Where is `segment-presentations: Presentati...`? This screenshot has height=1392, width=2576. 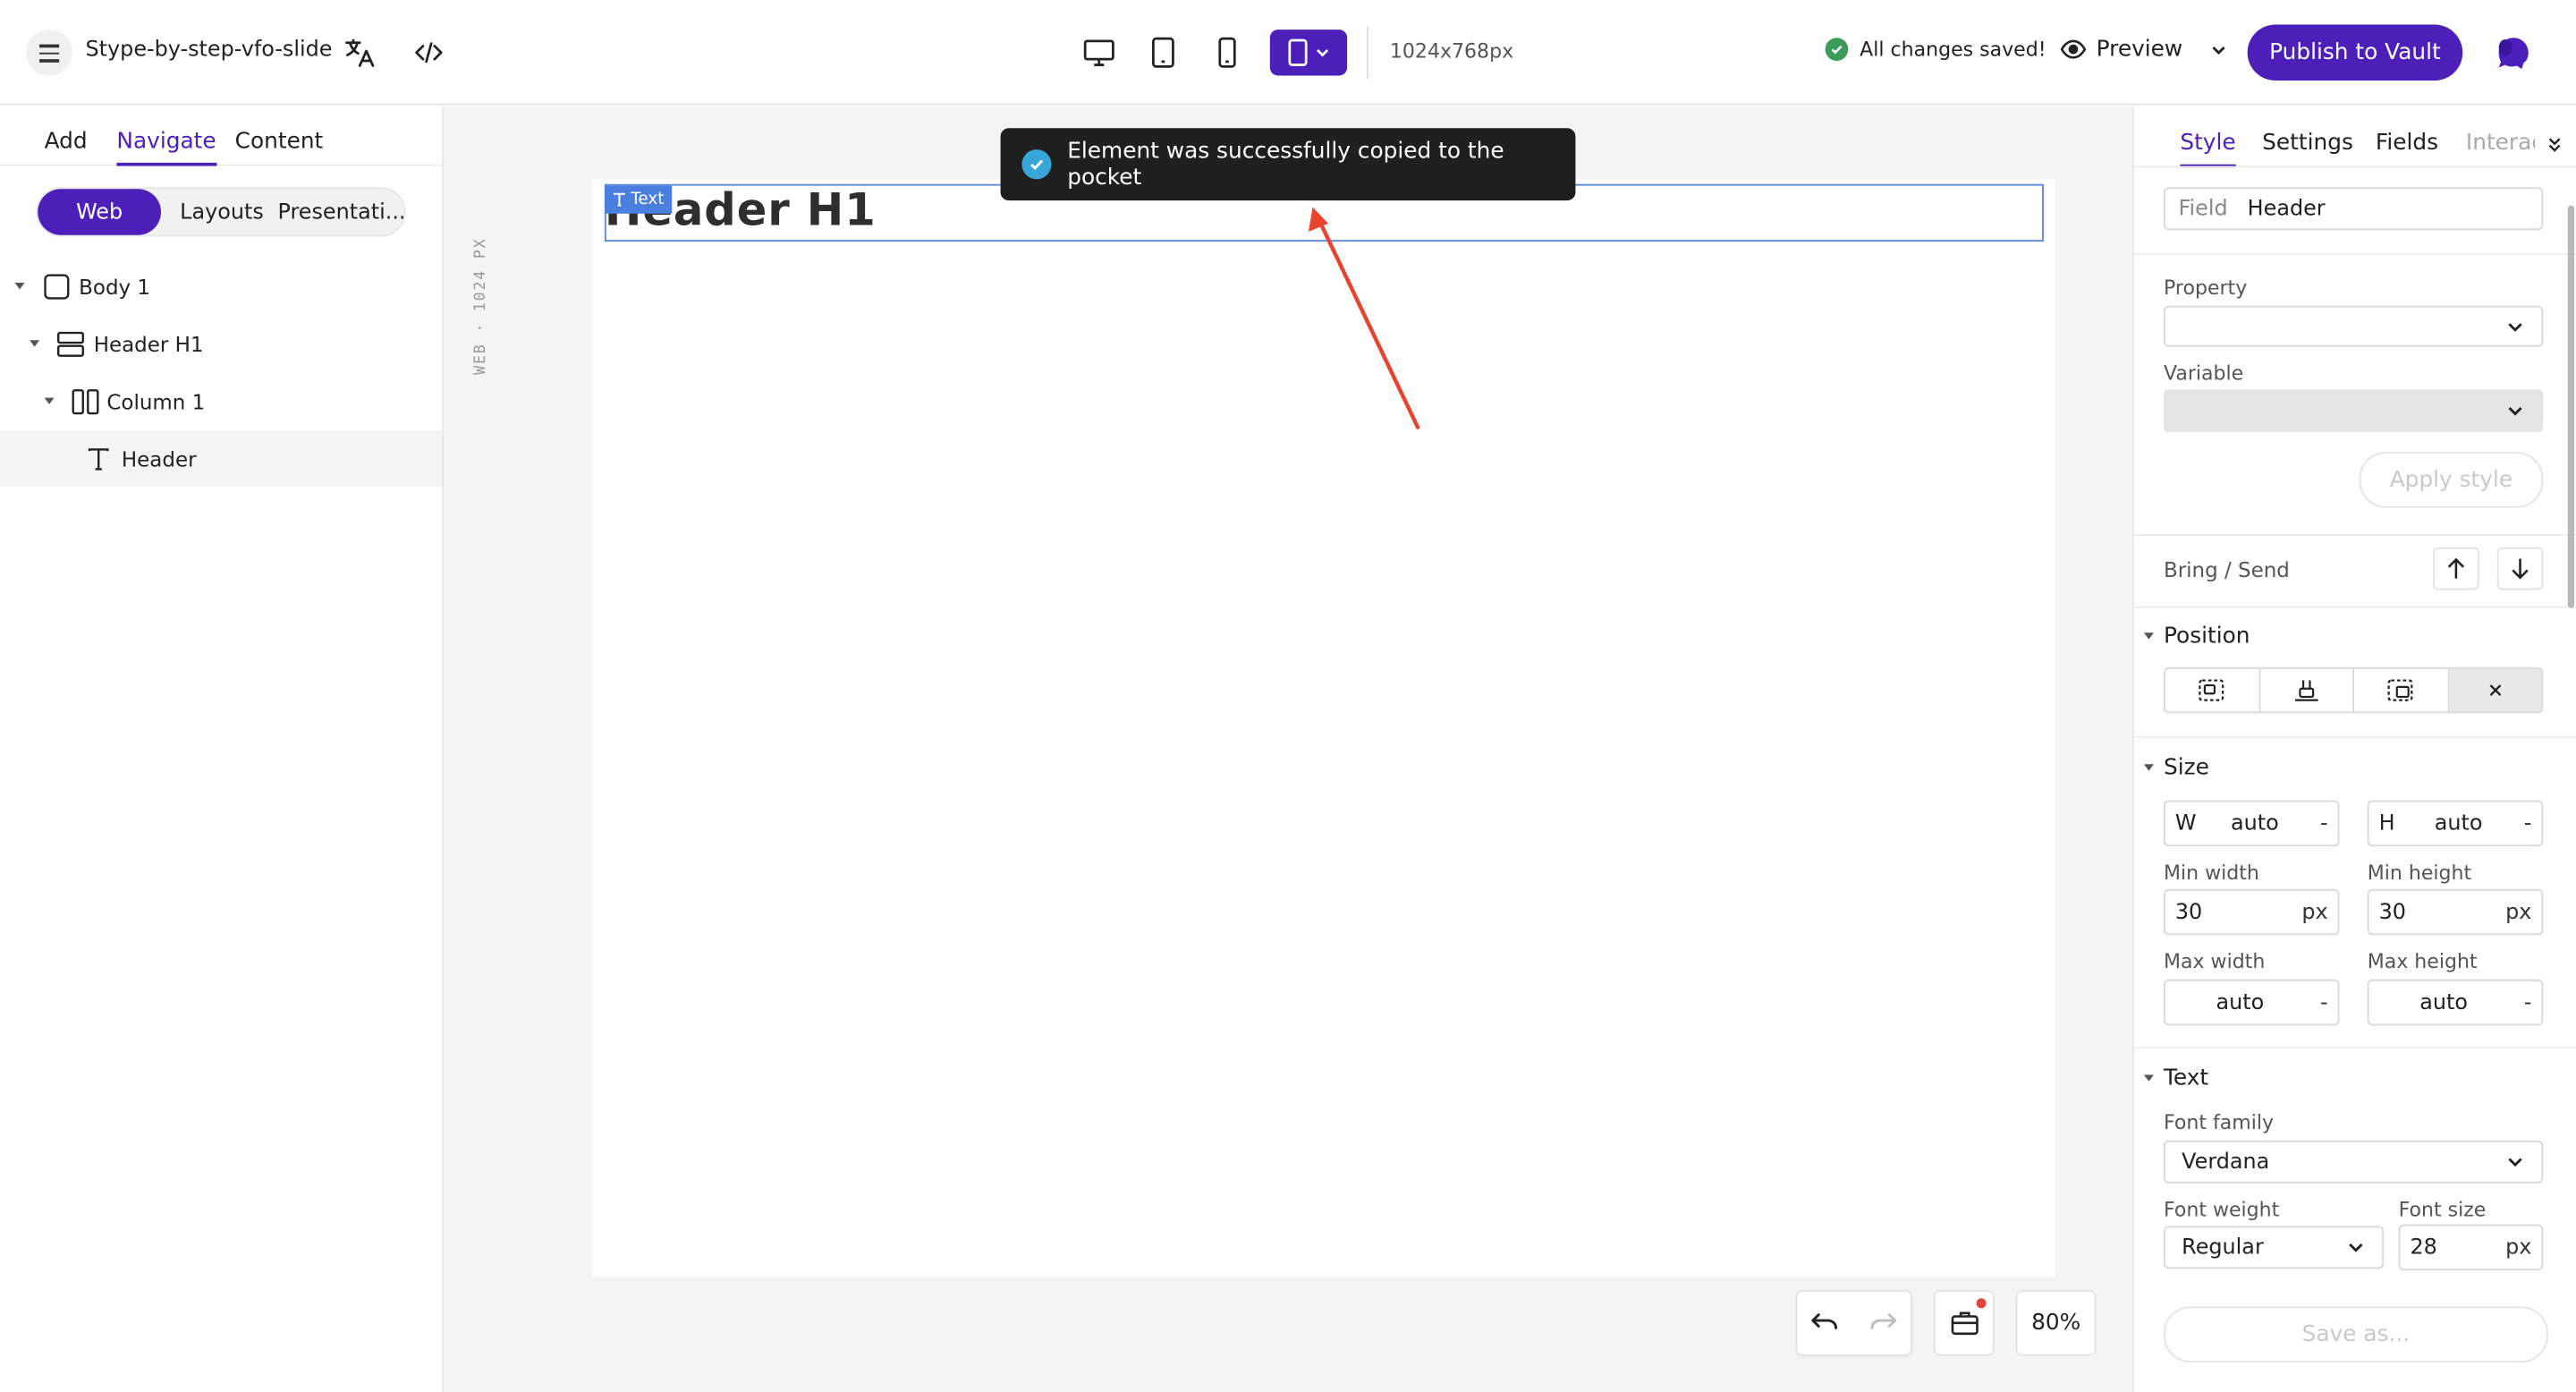
segment-presentations: Presentati... is located at coordinates (341, 211).